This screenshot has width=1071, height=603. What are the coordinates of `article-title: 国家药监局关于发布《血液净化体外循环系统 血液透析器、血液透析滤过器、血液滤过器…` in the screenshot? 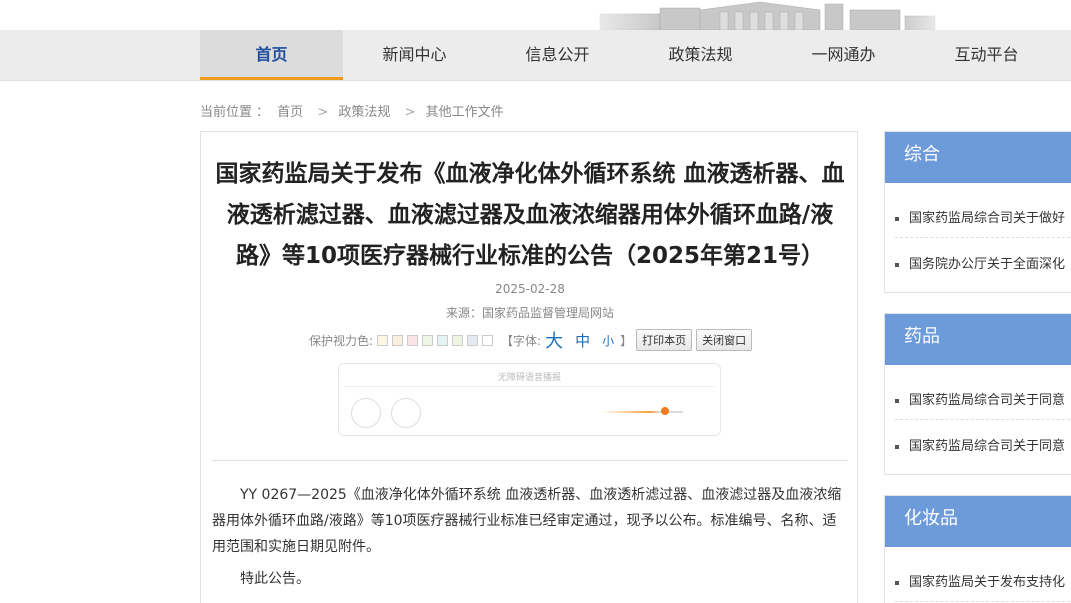 It's located at (530, 215).